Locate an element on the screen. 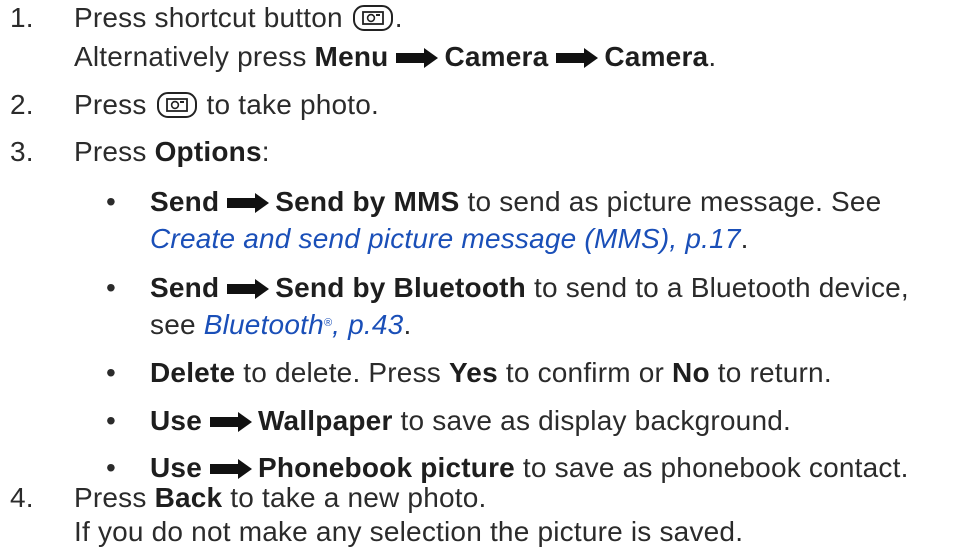 This screenshot has width=968, height=552. step-number: 4. is located at coordinates (22, 497).